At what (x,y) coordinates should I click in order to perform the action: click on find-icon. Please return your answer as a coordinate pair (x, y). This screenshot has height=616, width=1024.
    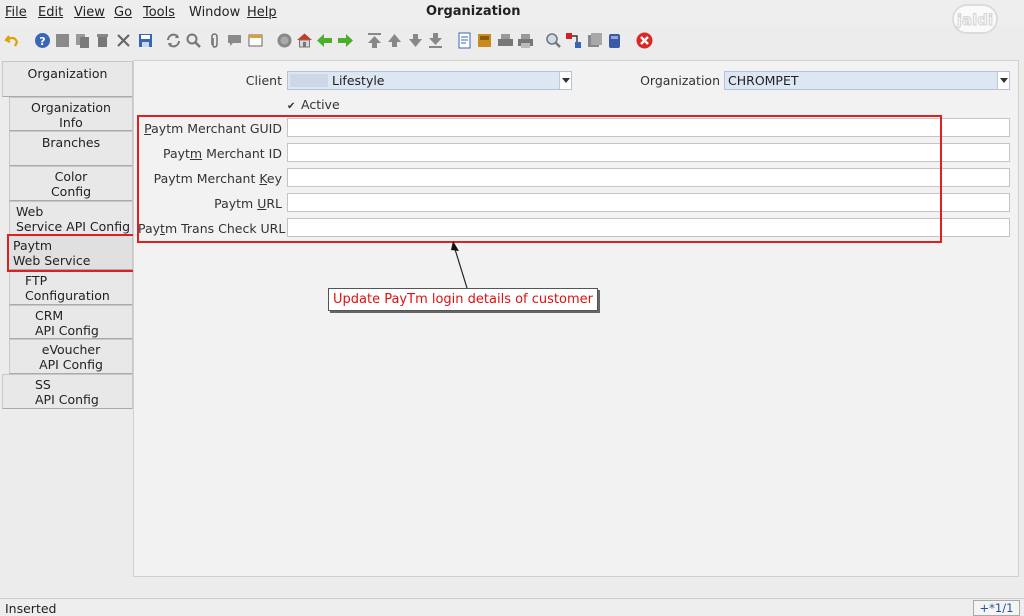
    Looking at the image, I should click on (193, 40).